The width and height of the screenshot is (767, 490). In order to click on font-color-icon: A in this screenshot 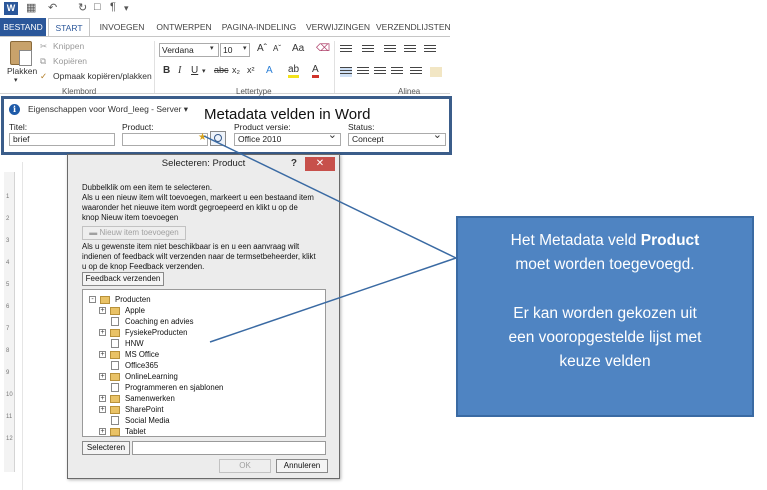, I will do `click(315, 71)`.